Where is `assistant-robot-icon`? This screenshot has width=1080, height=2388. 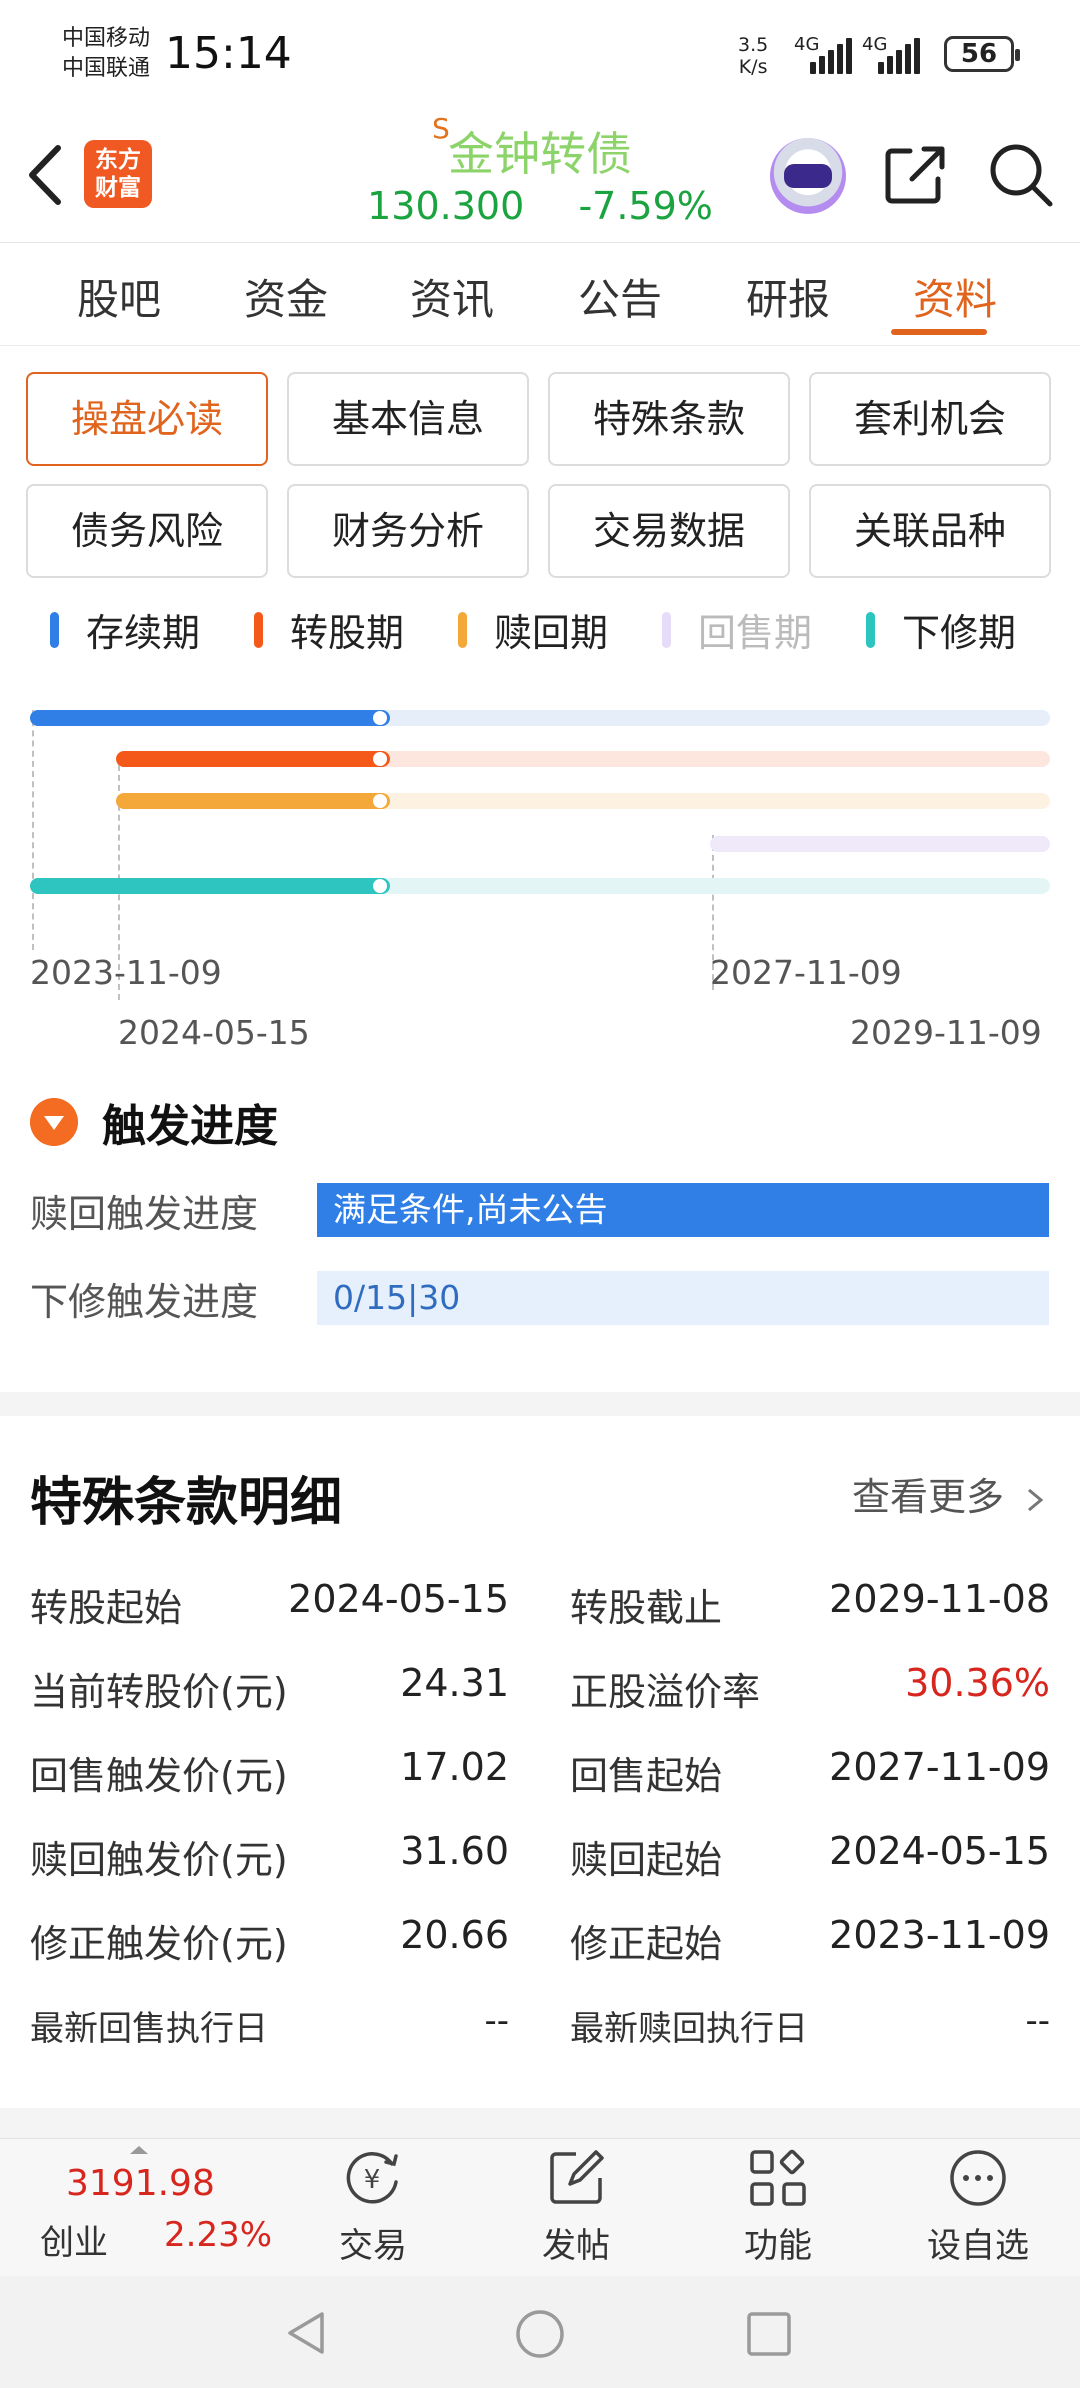 assistant-robot-icon is located at coordinates (808, 176).